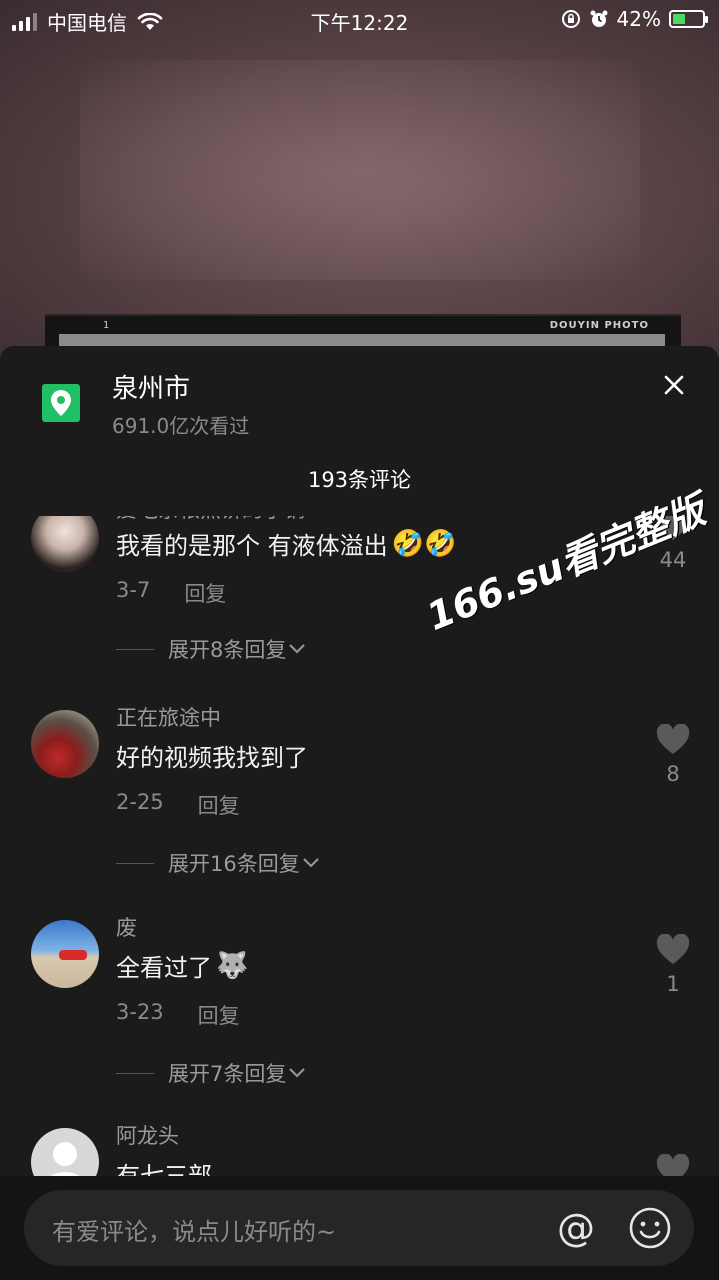 Image resolution: width=719 pixels, height=1280 pixels. Describe the element at coordinates (168, 717) in the screenshot. I see `comment-username: 正在旅途中` at that location.